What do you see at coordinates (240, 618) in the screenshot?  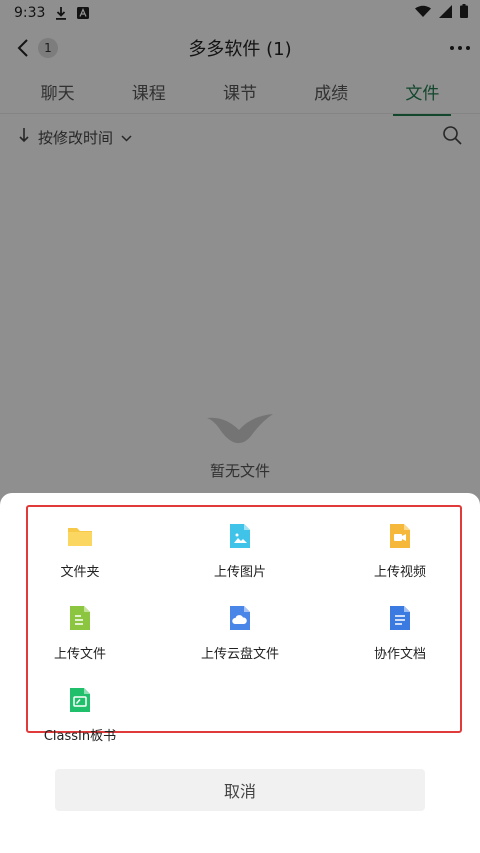 I see `cloud-file-icon` at bounding box center [240, 618].